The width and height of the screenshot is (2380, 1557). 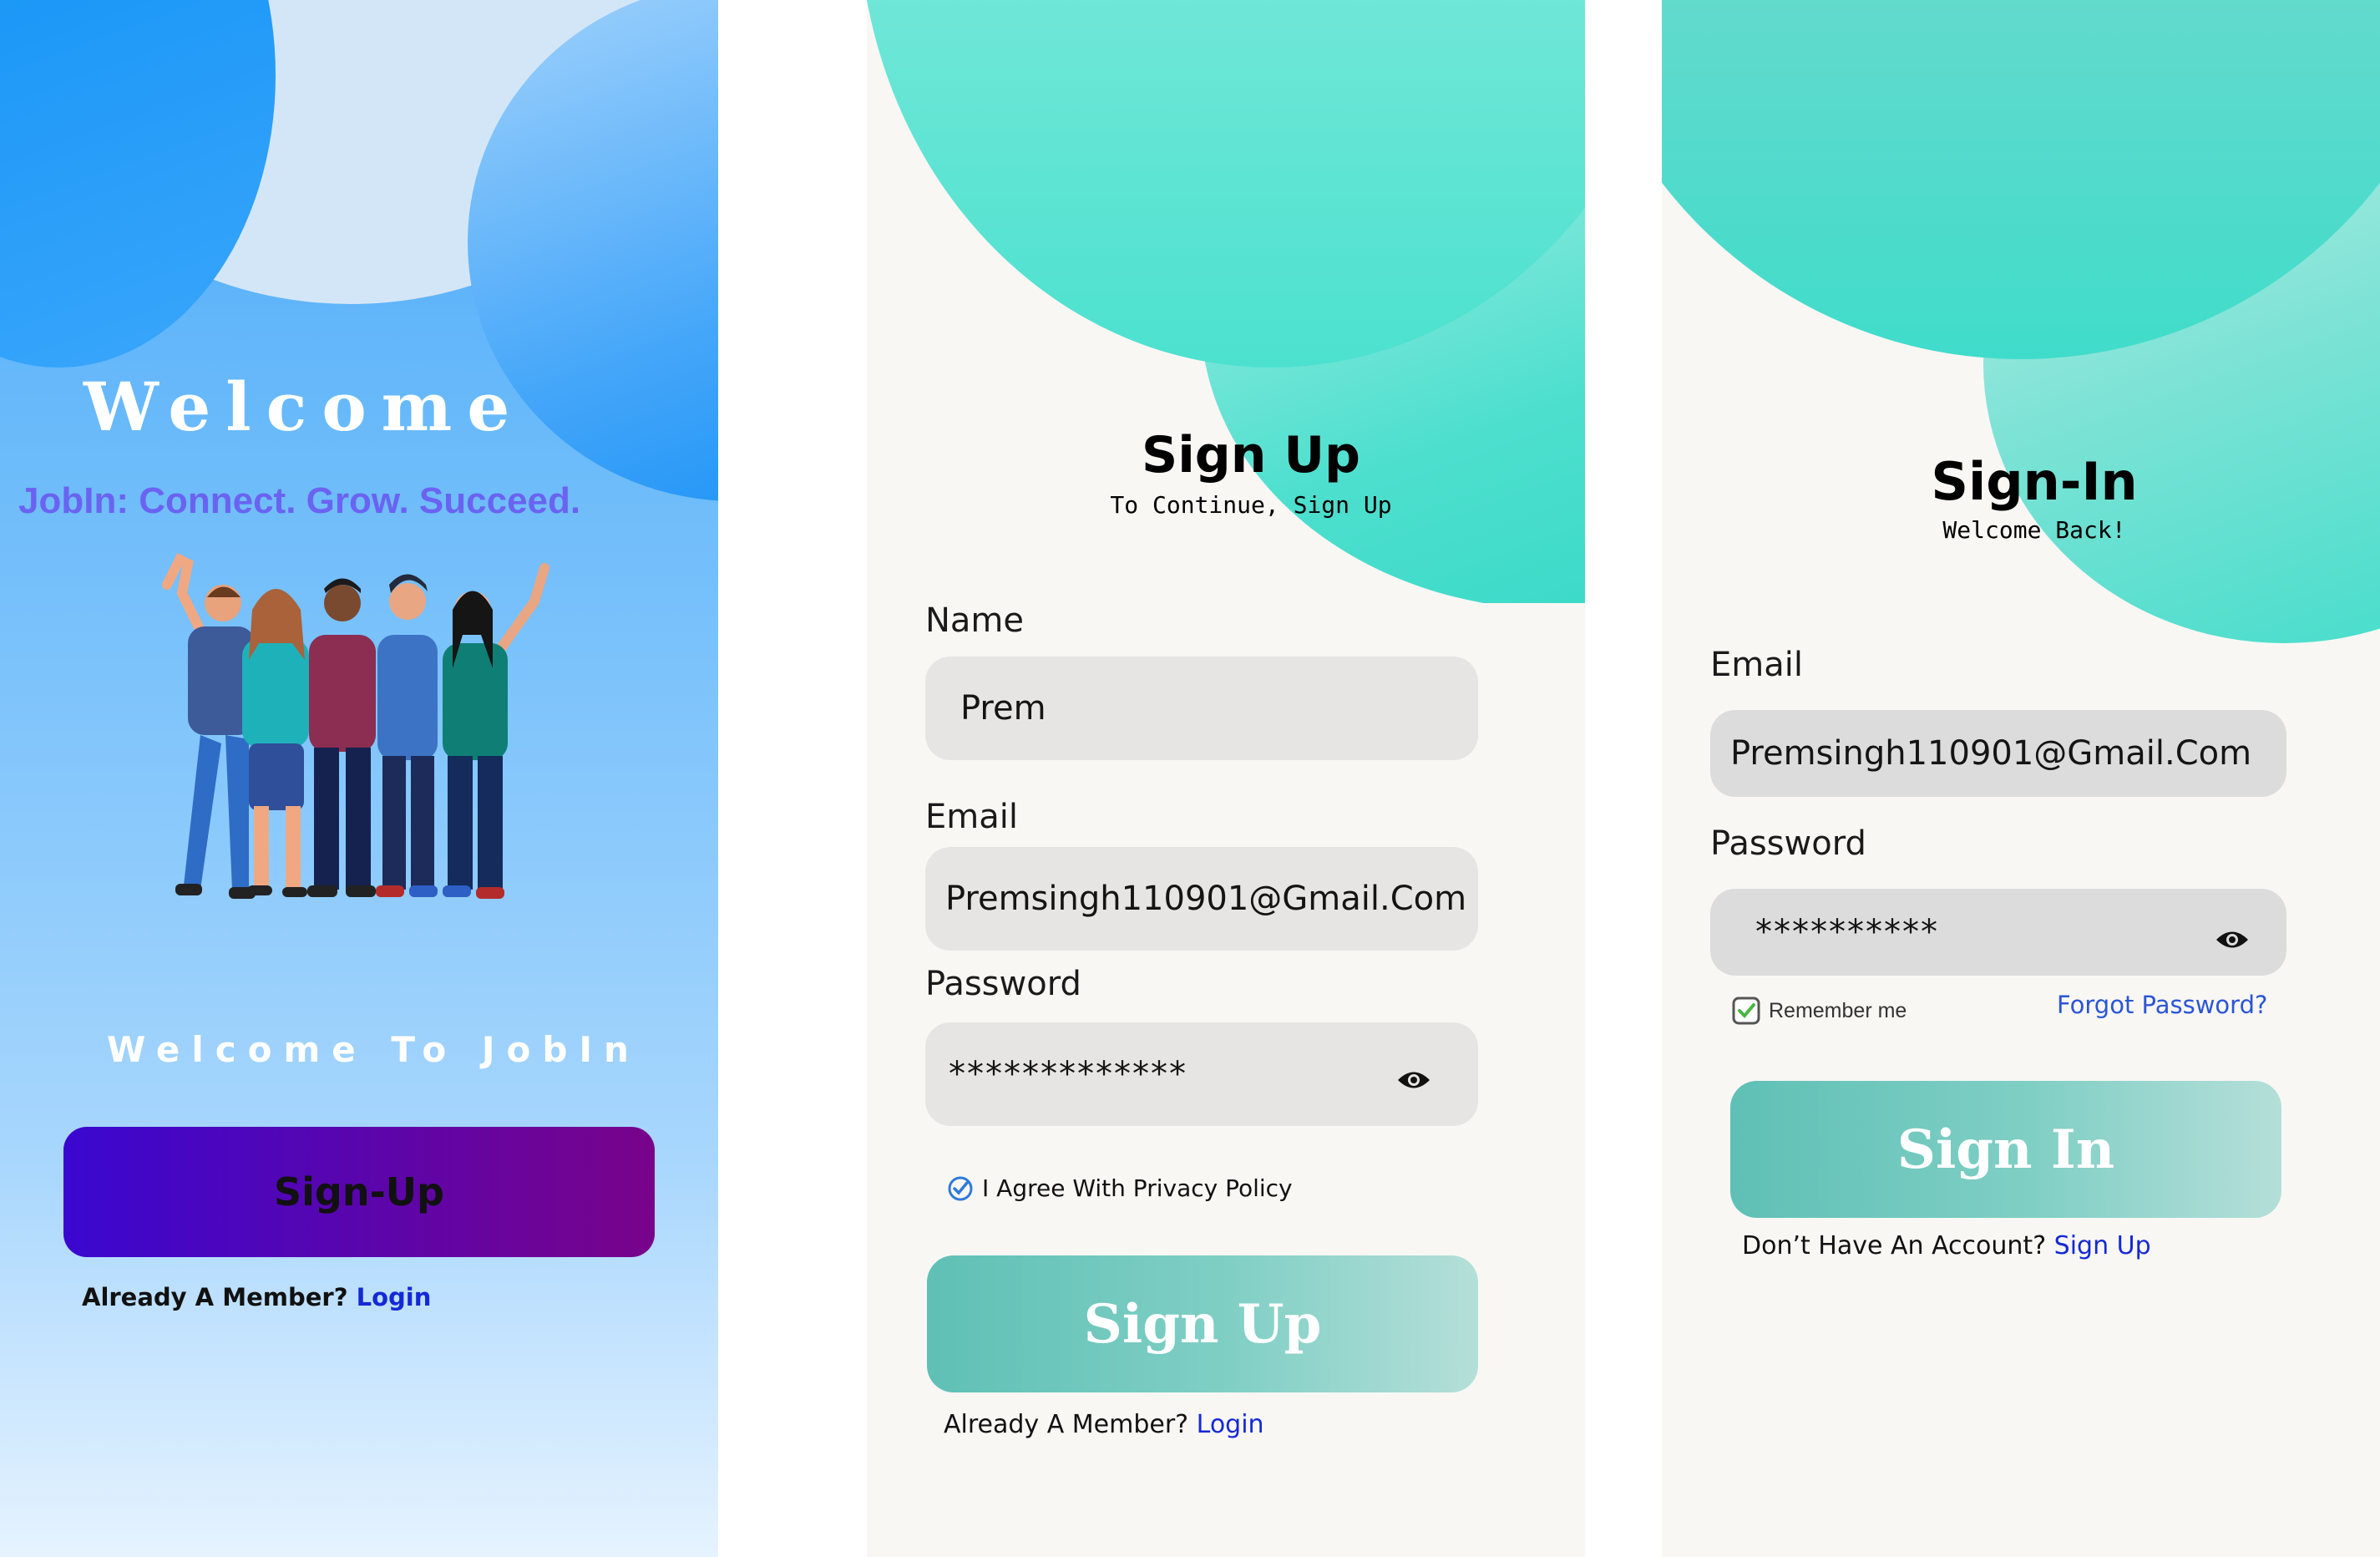 What do you see at coordinates (1201, 1074) in the screenshot?
I see `password-field: *************` at bounding box center [1201, 1074].